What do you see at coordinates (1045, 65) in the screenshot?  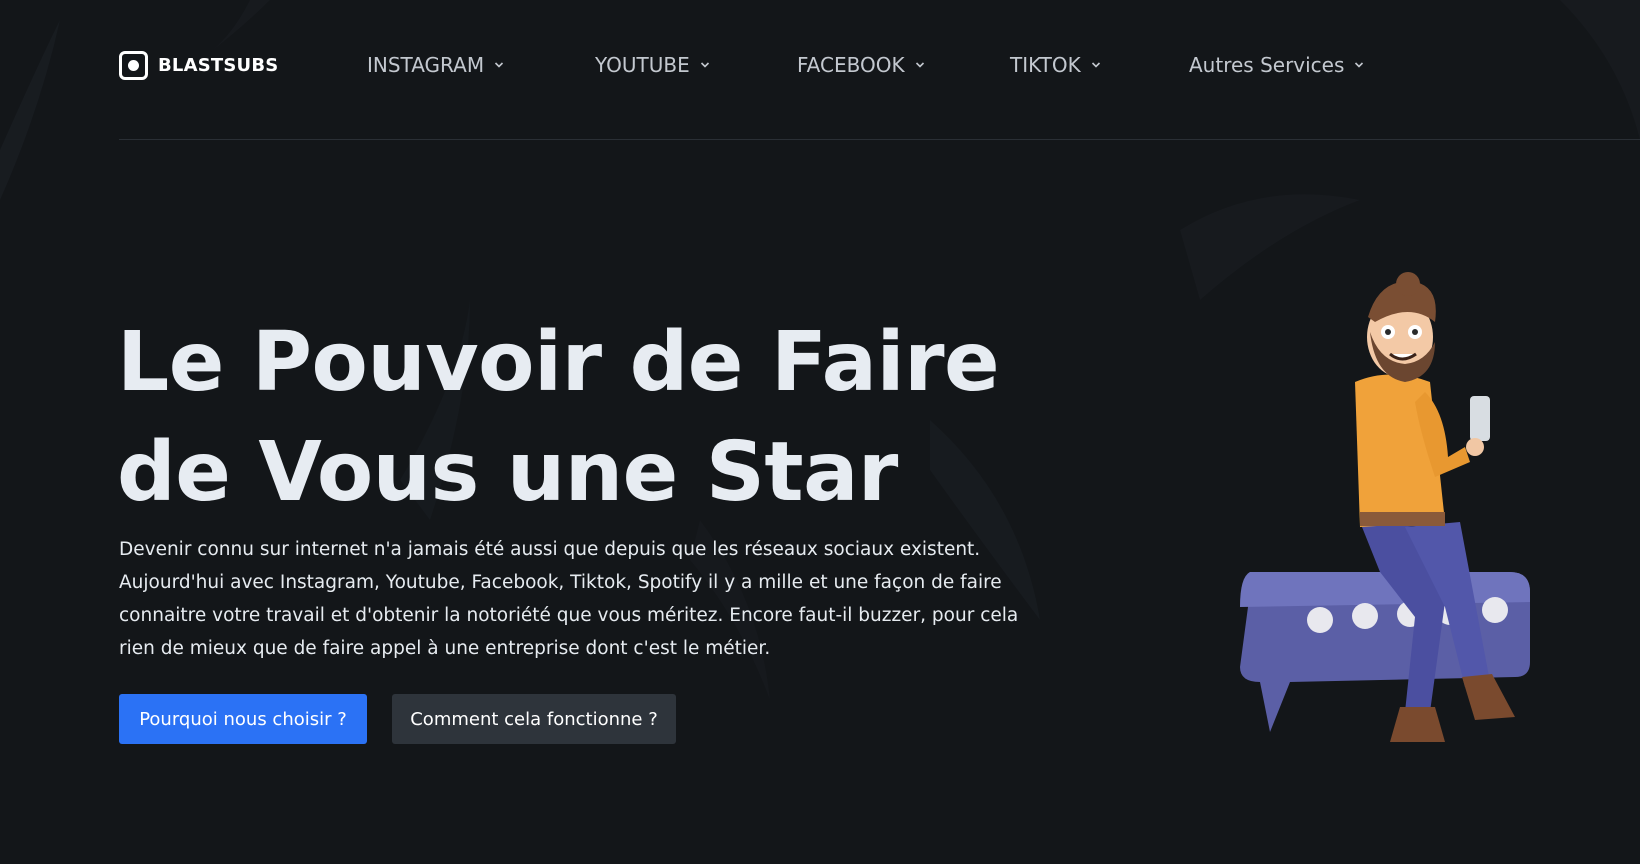 I see `nav-item-label: TIKTOK` at bounding box center [1045, 65].